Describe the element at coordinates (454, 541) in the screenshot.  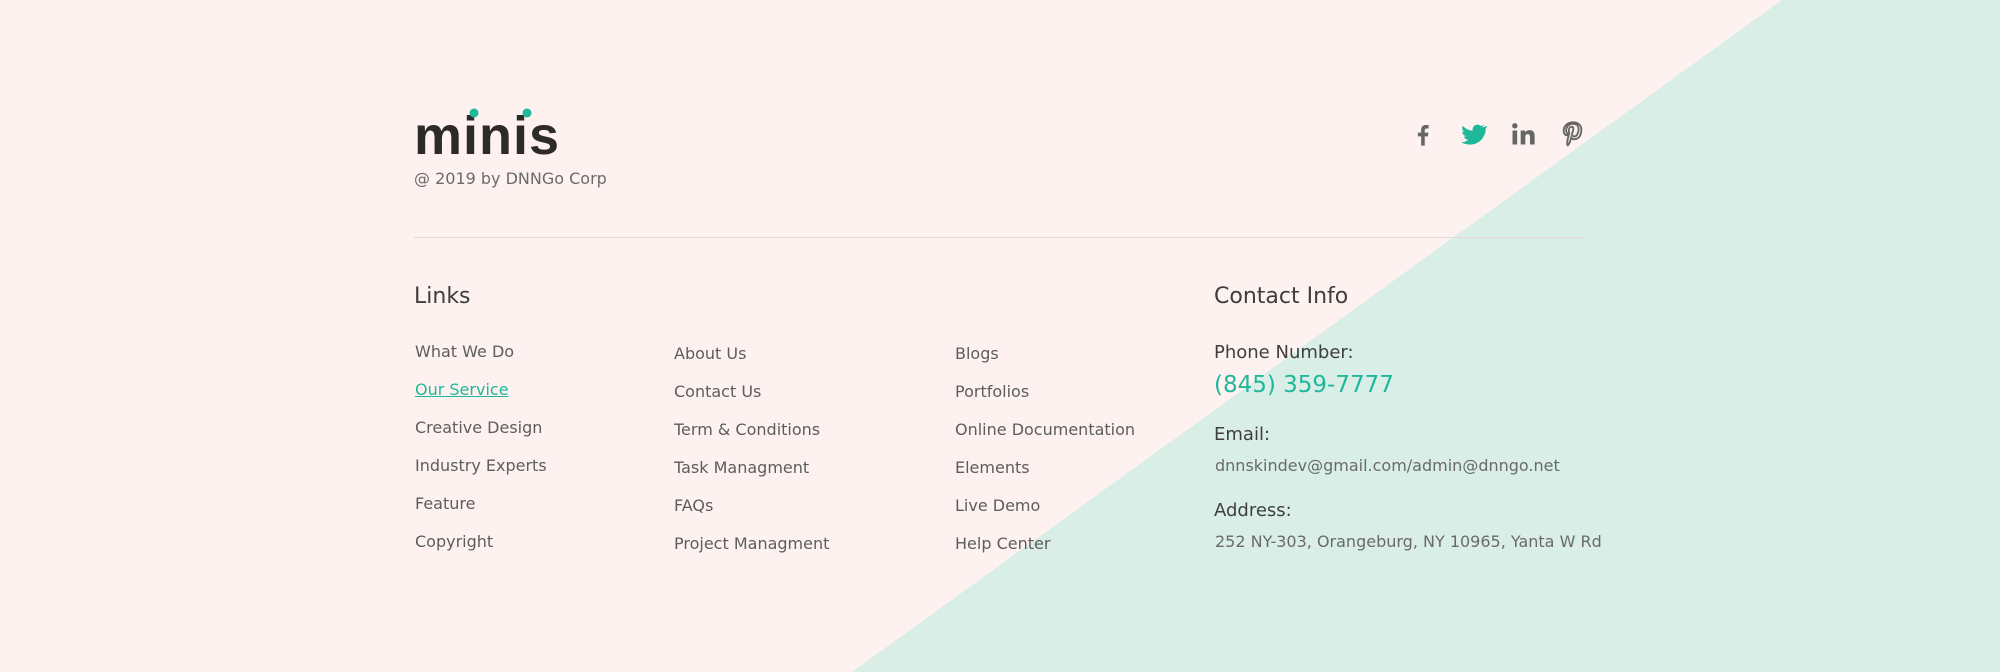
I see `link-copyright: Copyright` at that location.